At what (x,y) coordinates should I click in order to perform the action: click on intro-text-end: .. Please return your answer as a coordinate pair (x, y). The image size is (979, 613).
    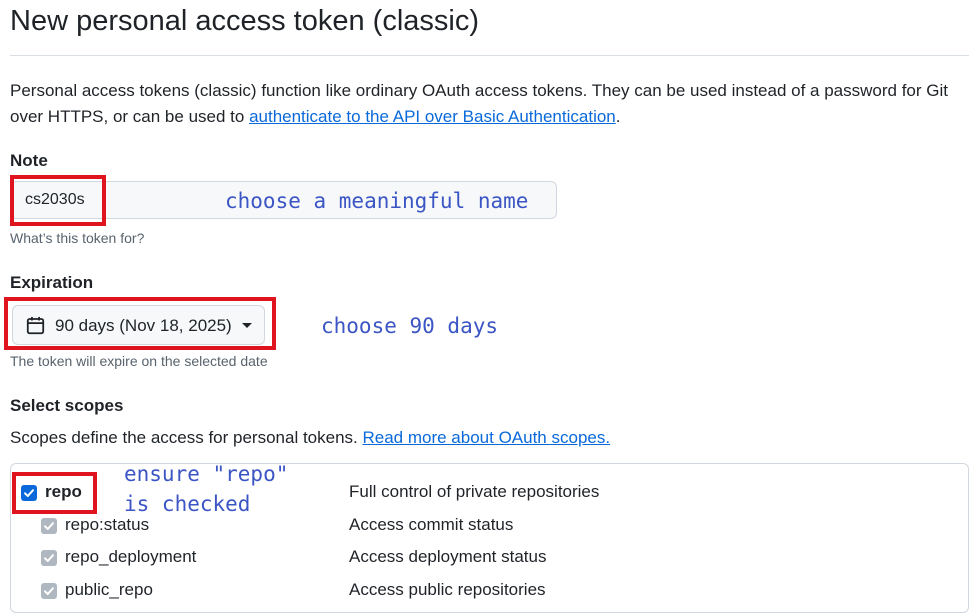
    Looking at the image, I should click on (618, 116).